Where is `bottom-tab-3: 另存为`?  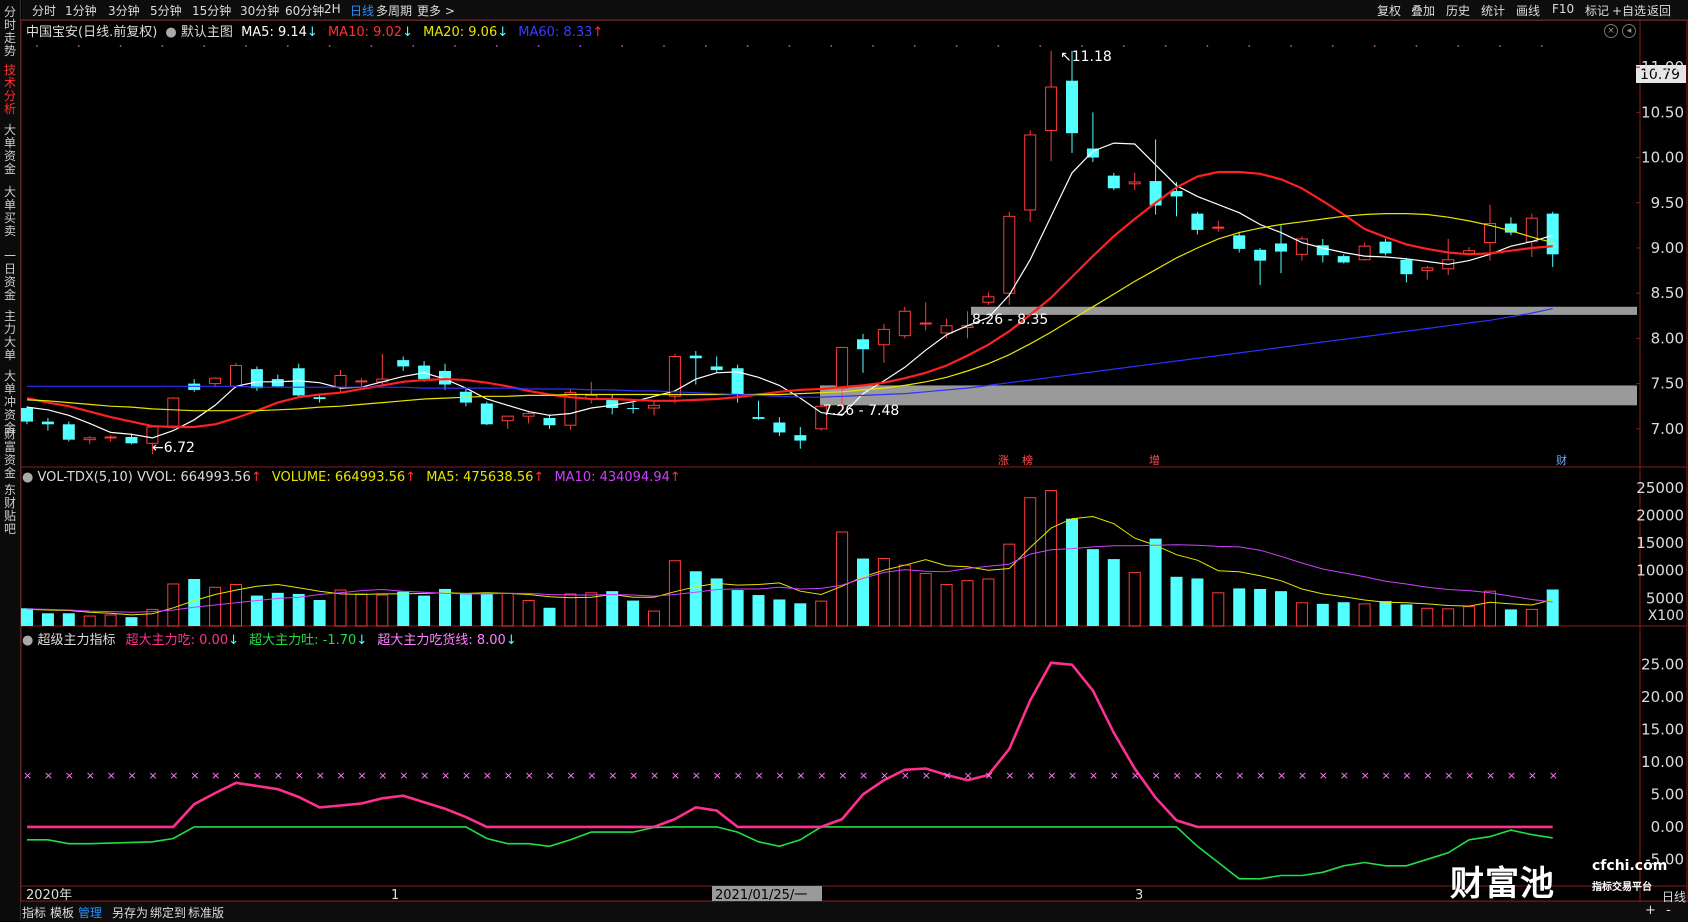
bottom-tab-3: 另存为 is located at coordinates (130, 912).